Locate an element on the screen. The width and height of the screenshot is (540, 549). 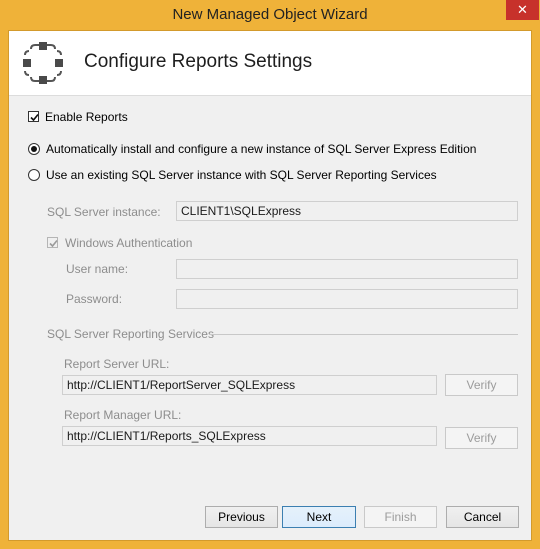
next-button: Next is located at coordinates (319, 517).